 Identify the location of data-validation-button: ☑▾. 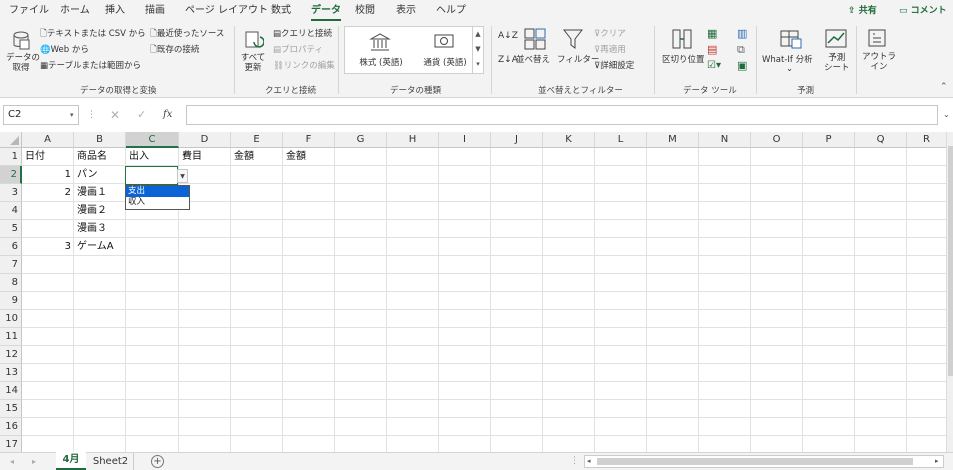
(714, 65).